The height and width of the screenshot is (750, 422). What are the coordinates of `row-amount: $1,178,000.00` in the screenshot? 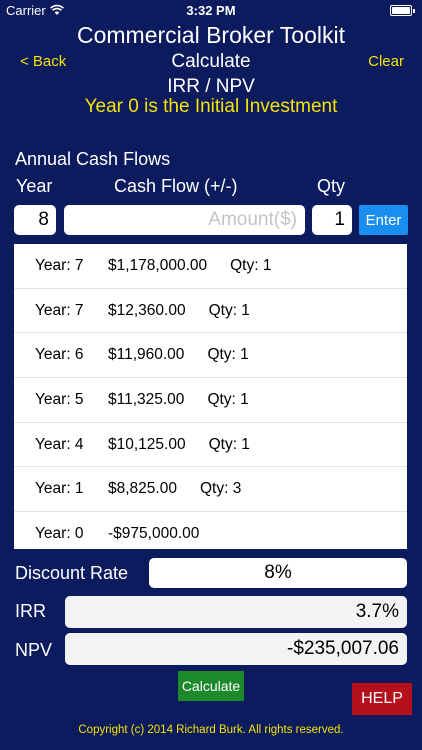 It's located at (158, 265).